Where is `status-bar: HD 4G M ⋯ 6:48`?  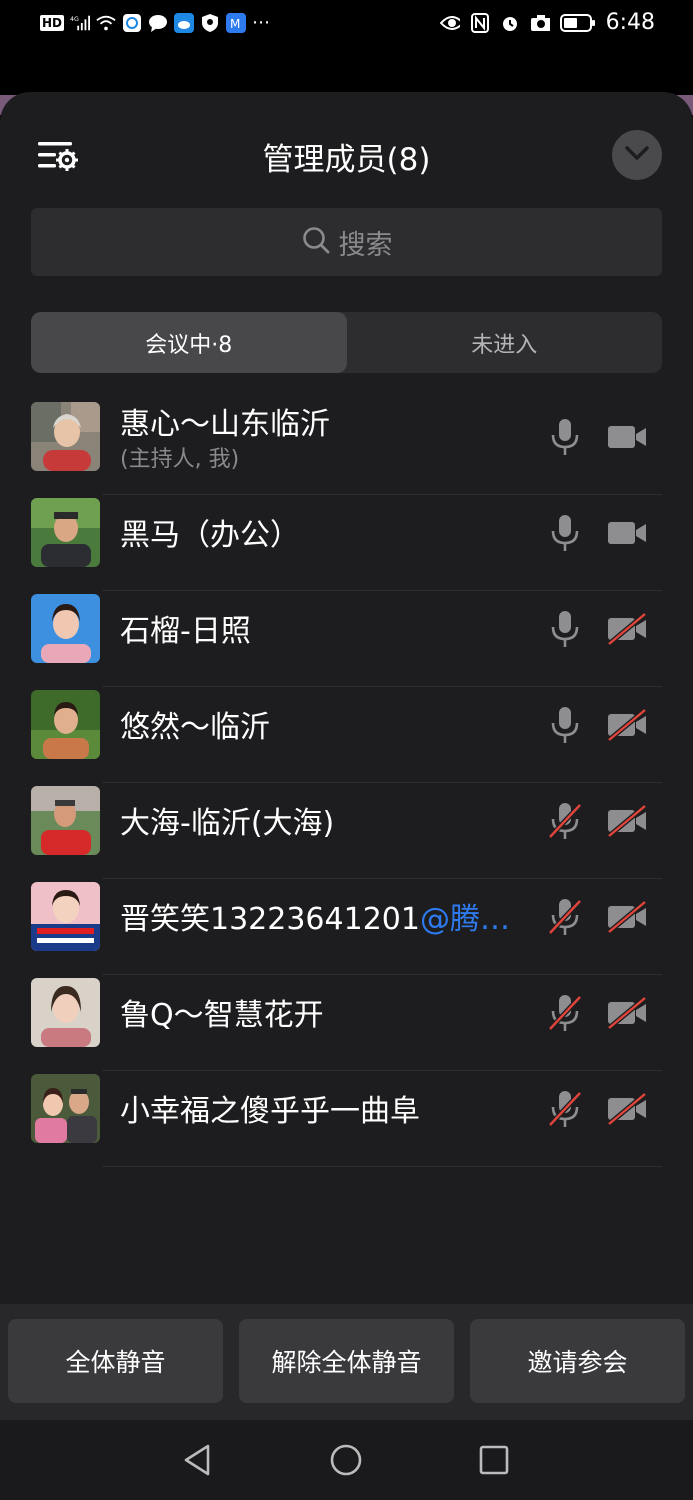 status-bar: HD 4G M ⋯ 6:48 is located at coordinates (346, 25).